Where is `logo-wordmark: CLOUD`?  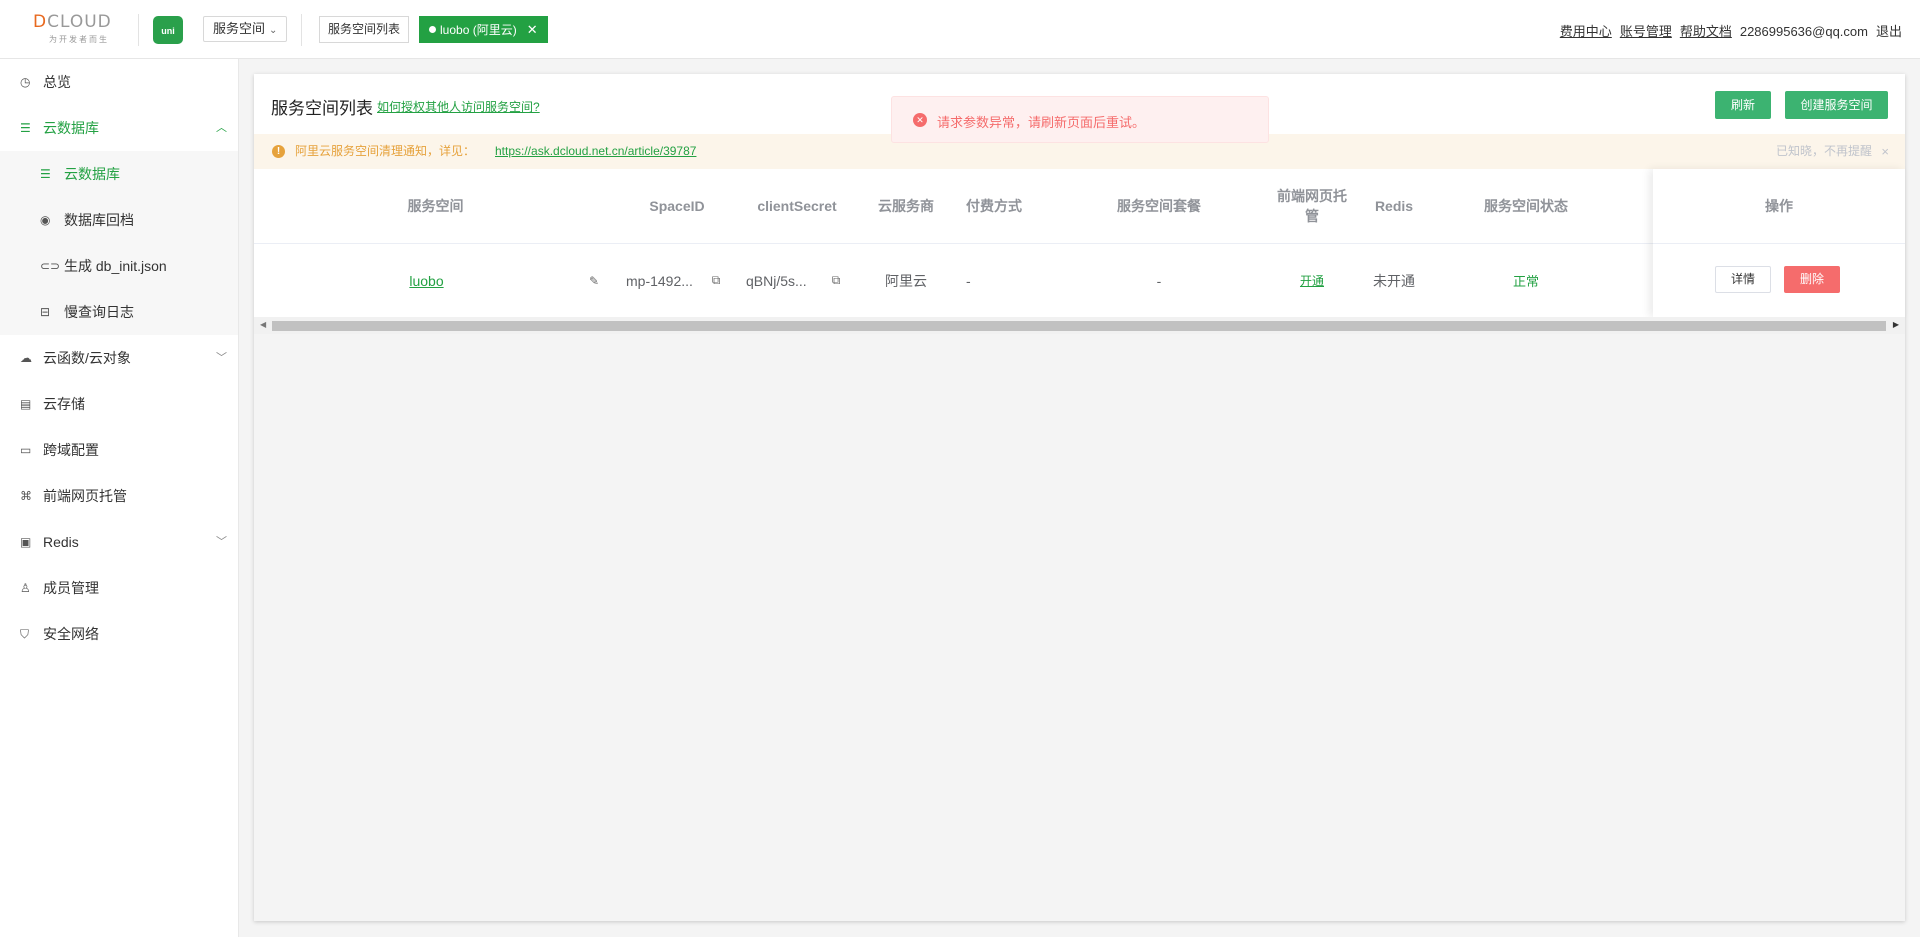 logo-wordmark: CLOUD is located at coordinates (79, 22).